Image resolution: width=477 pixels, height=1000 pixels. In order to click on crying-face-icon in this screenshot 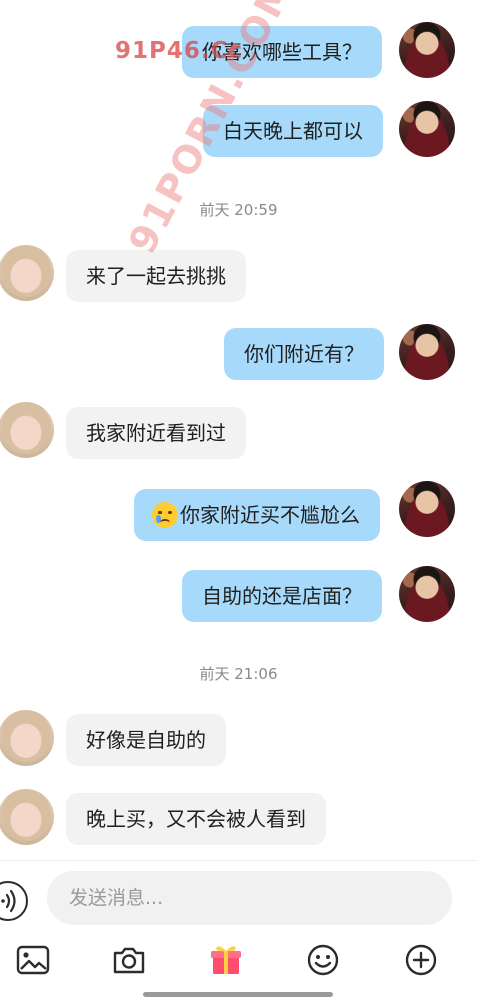, I will do `click(165, 514)`.